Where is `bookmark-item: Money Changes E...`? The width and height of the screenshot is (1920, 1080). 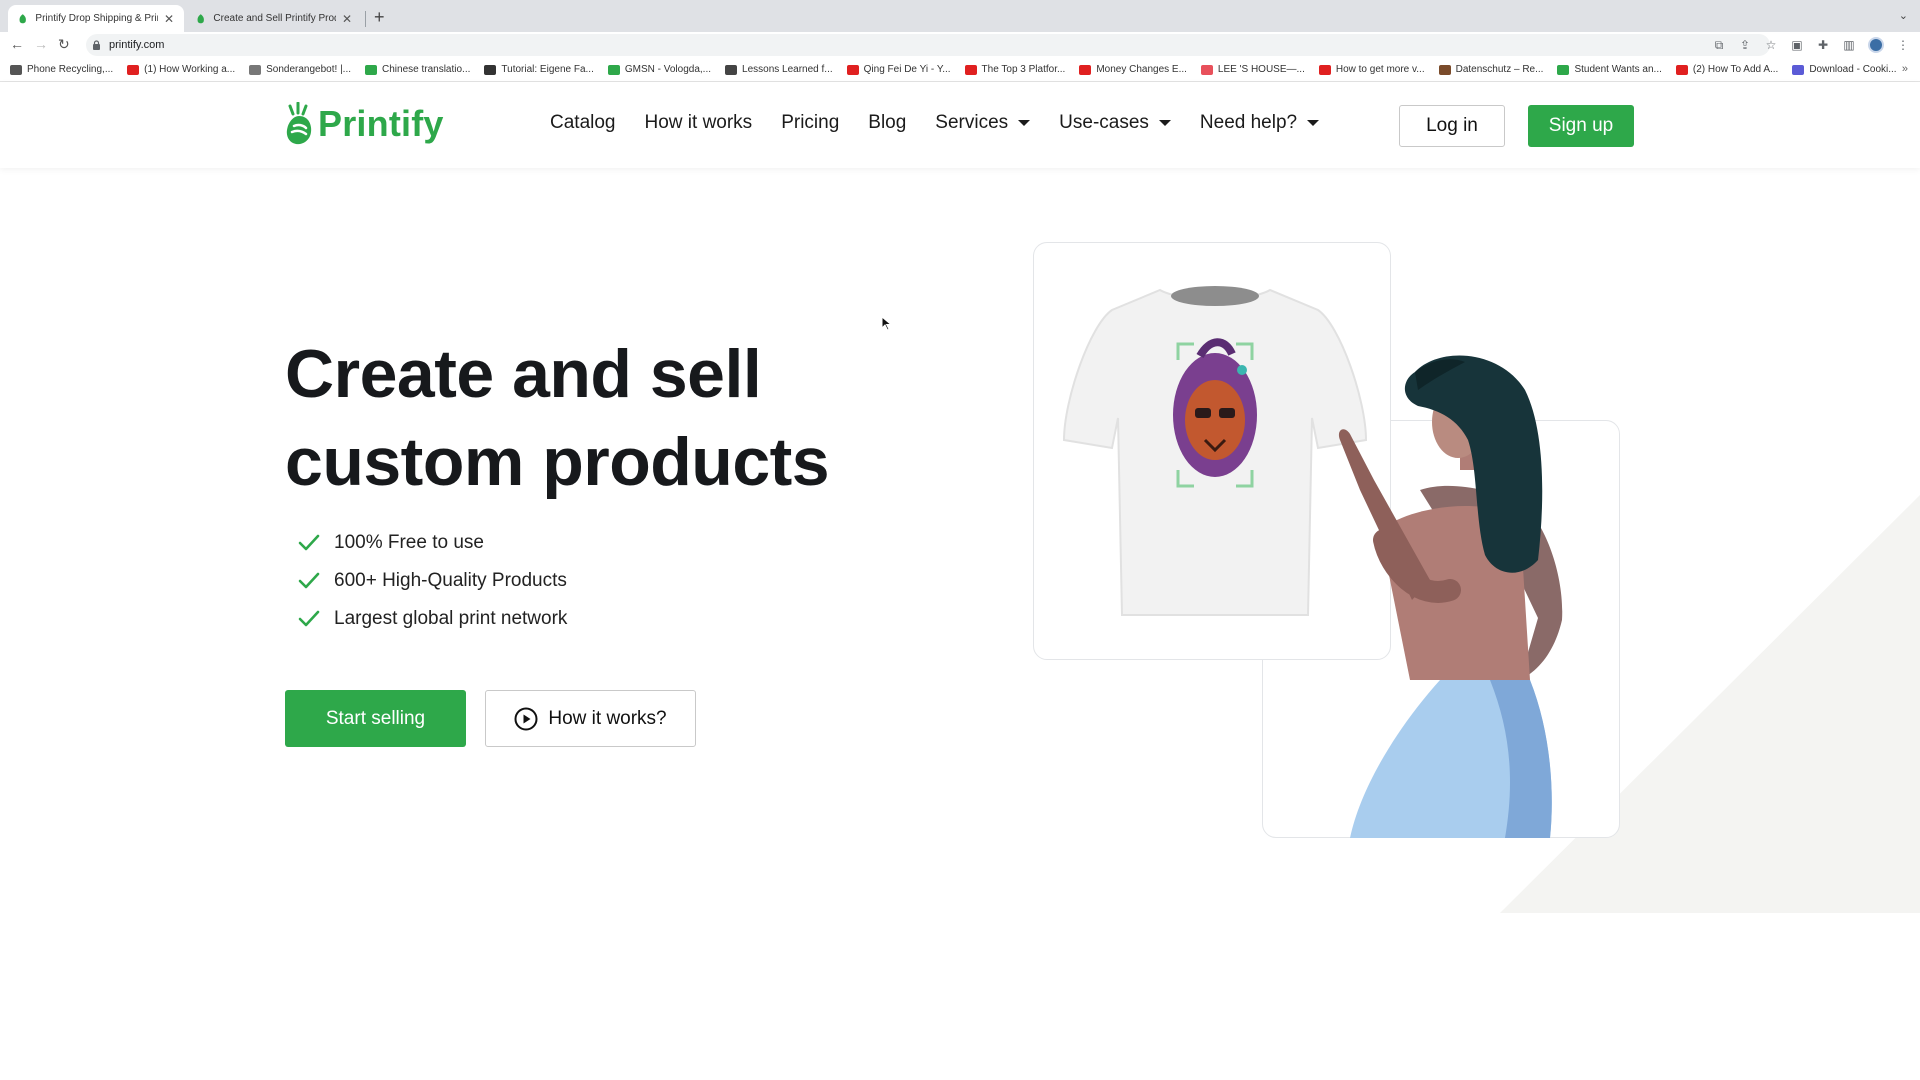 bookmark-item: Money Changes E... is located at coordinates (1133, 69).